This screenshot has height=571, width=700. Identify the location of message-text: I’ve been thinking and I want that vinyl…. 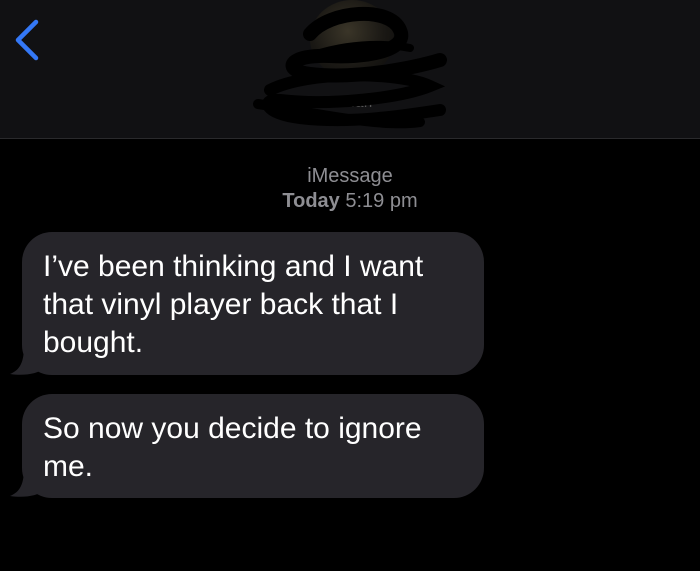
(233, 304).